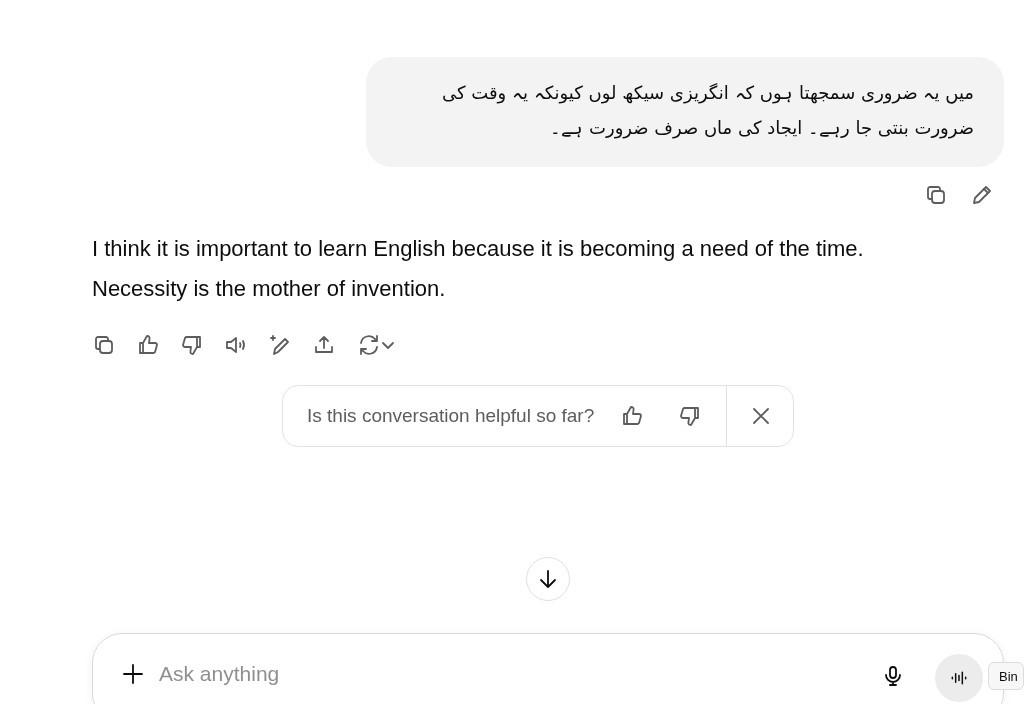  I want to click on plus-icon, so click(133, 674).